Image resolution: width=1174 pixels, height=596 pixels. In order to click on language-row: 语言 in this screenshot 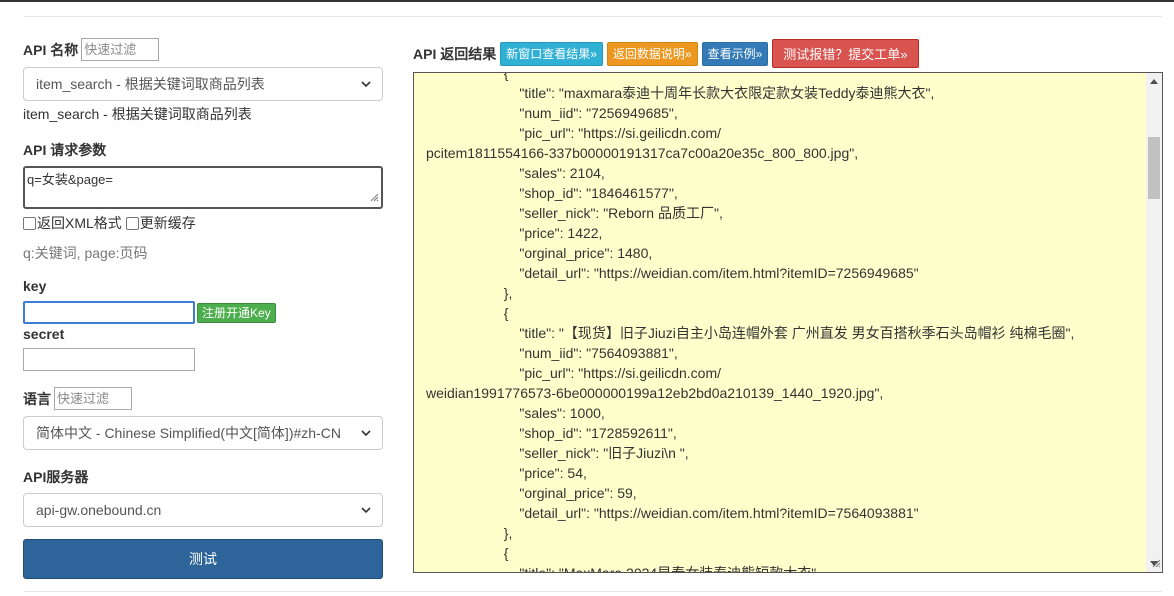, I will do `click(203, 398)`.